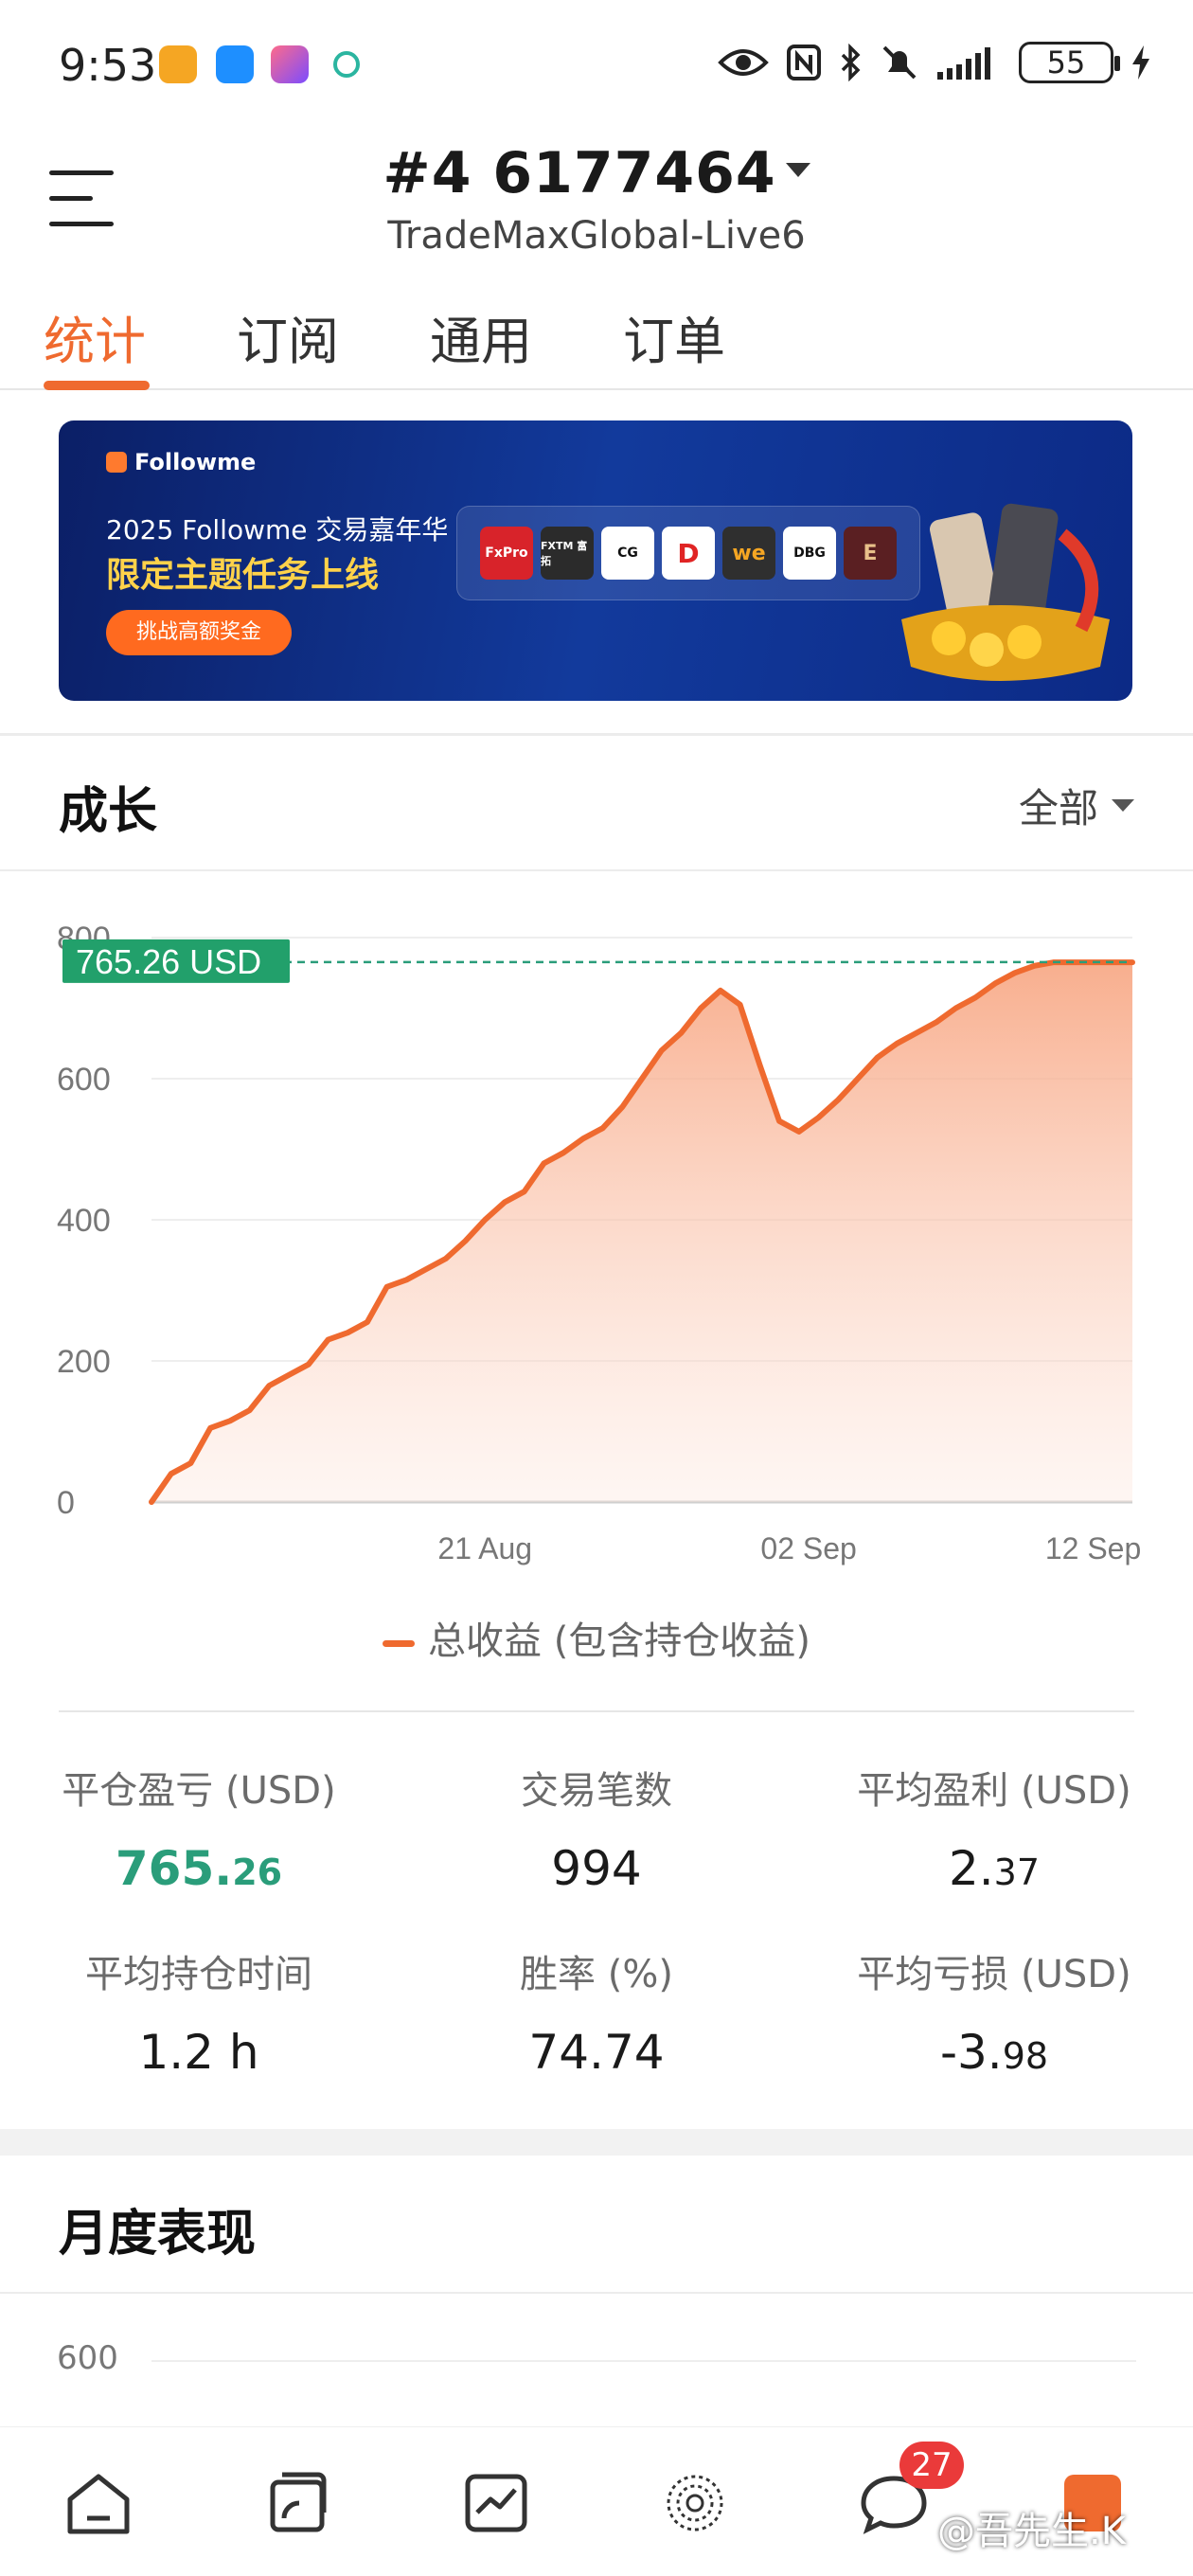 This screenshot has width=1193, height=2576. What do you see at coordinates (596, 1711) in the screenshot?
I see `divider` at bounding box center [596, 1711].